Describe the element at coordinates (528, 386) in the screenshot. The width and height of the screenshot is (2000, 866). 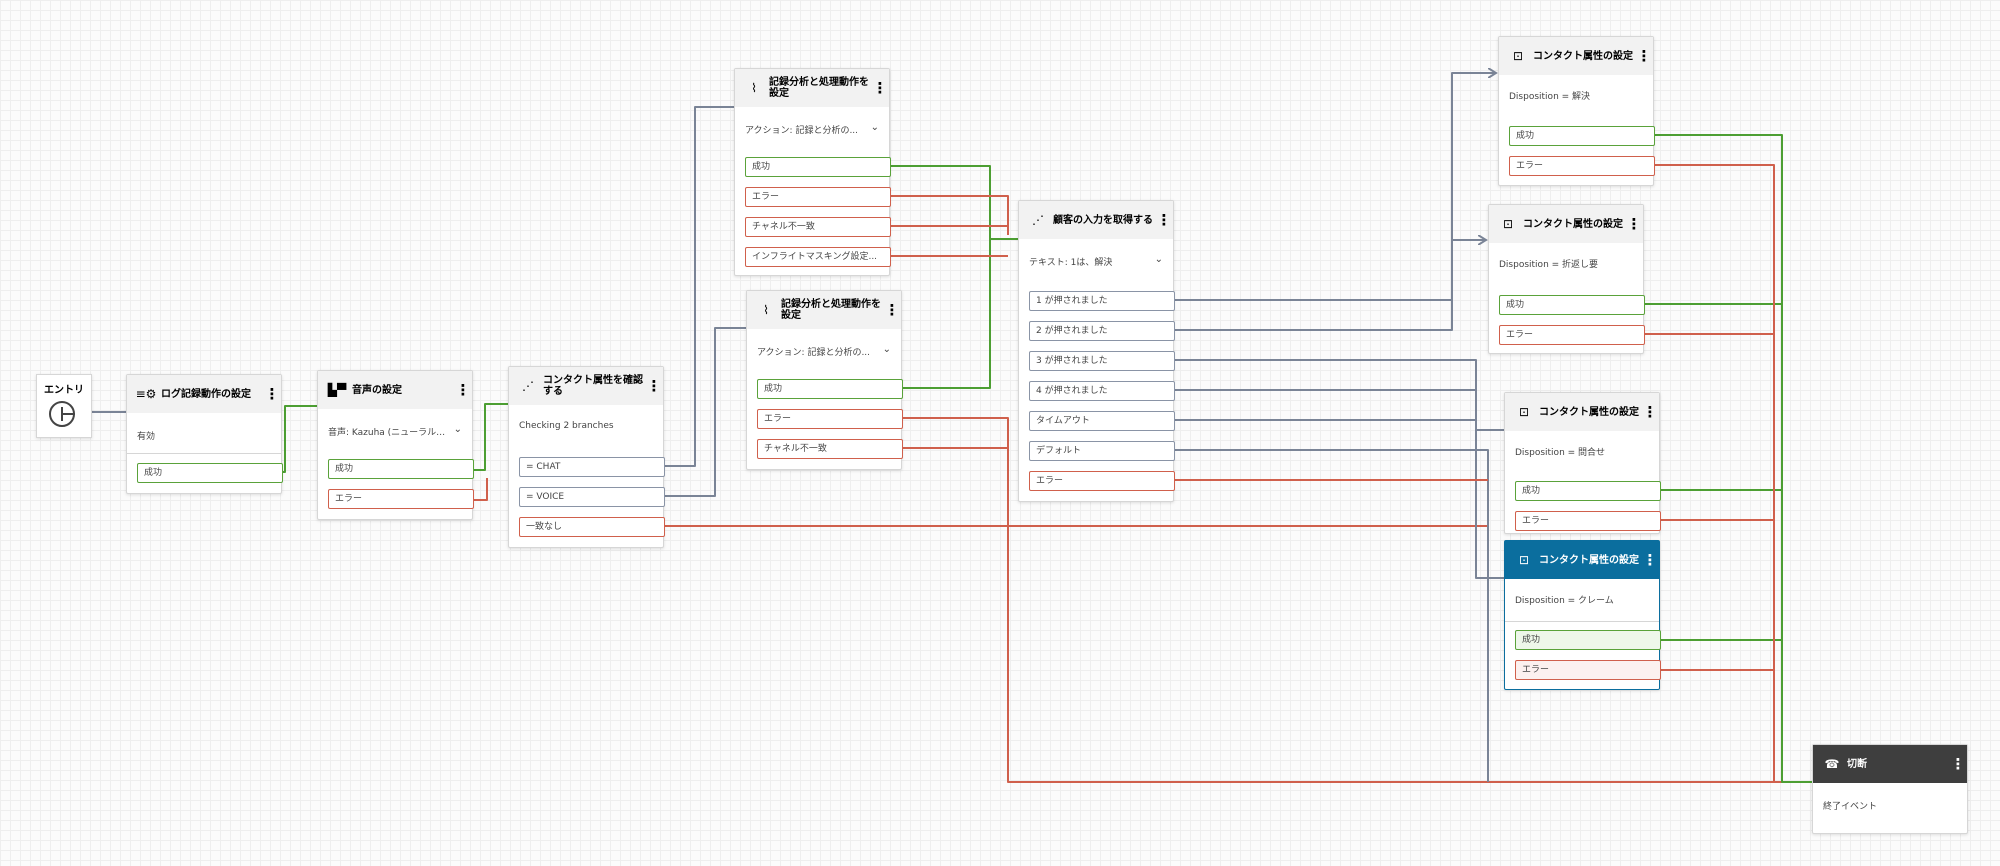
I see `check-attribute-icon: ⋰` at that location.